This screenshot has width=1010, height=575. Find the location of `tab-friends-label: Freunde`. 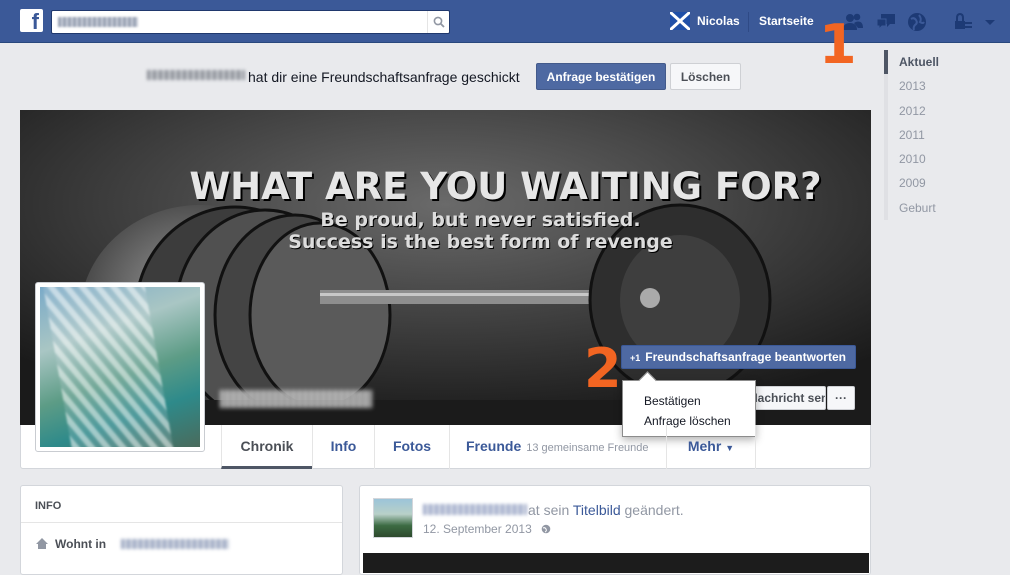

tab-friends-label: Freunde is located at coordinates (494, 446).